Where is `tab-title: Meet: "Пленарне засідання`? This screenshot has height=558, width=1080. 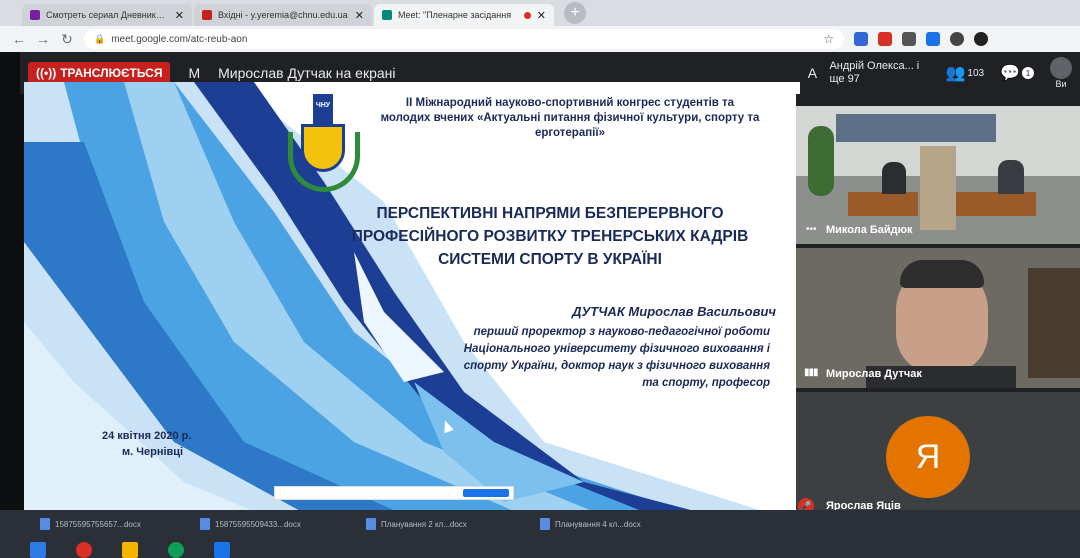 tab-title: Meet: "Пленарне засідання is located at coordinates (455, 15).